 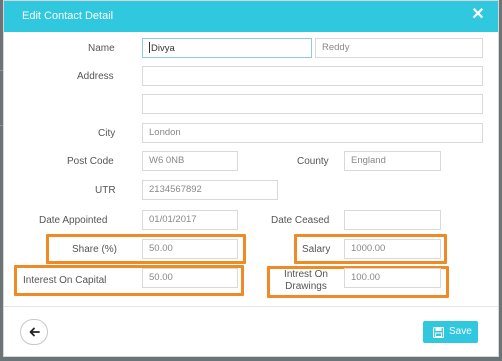 I want to click on date-appointed-input: 01/01/2017, so click(x=190, y=220).